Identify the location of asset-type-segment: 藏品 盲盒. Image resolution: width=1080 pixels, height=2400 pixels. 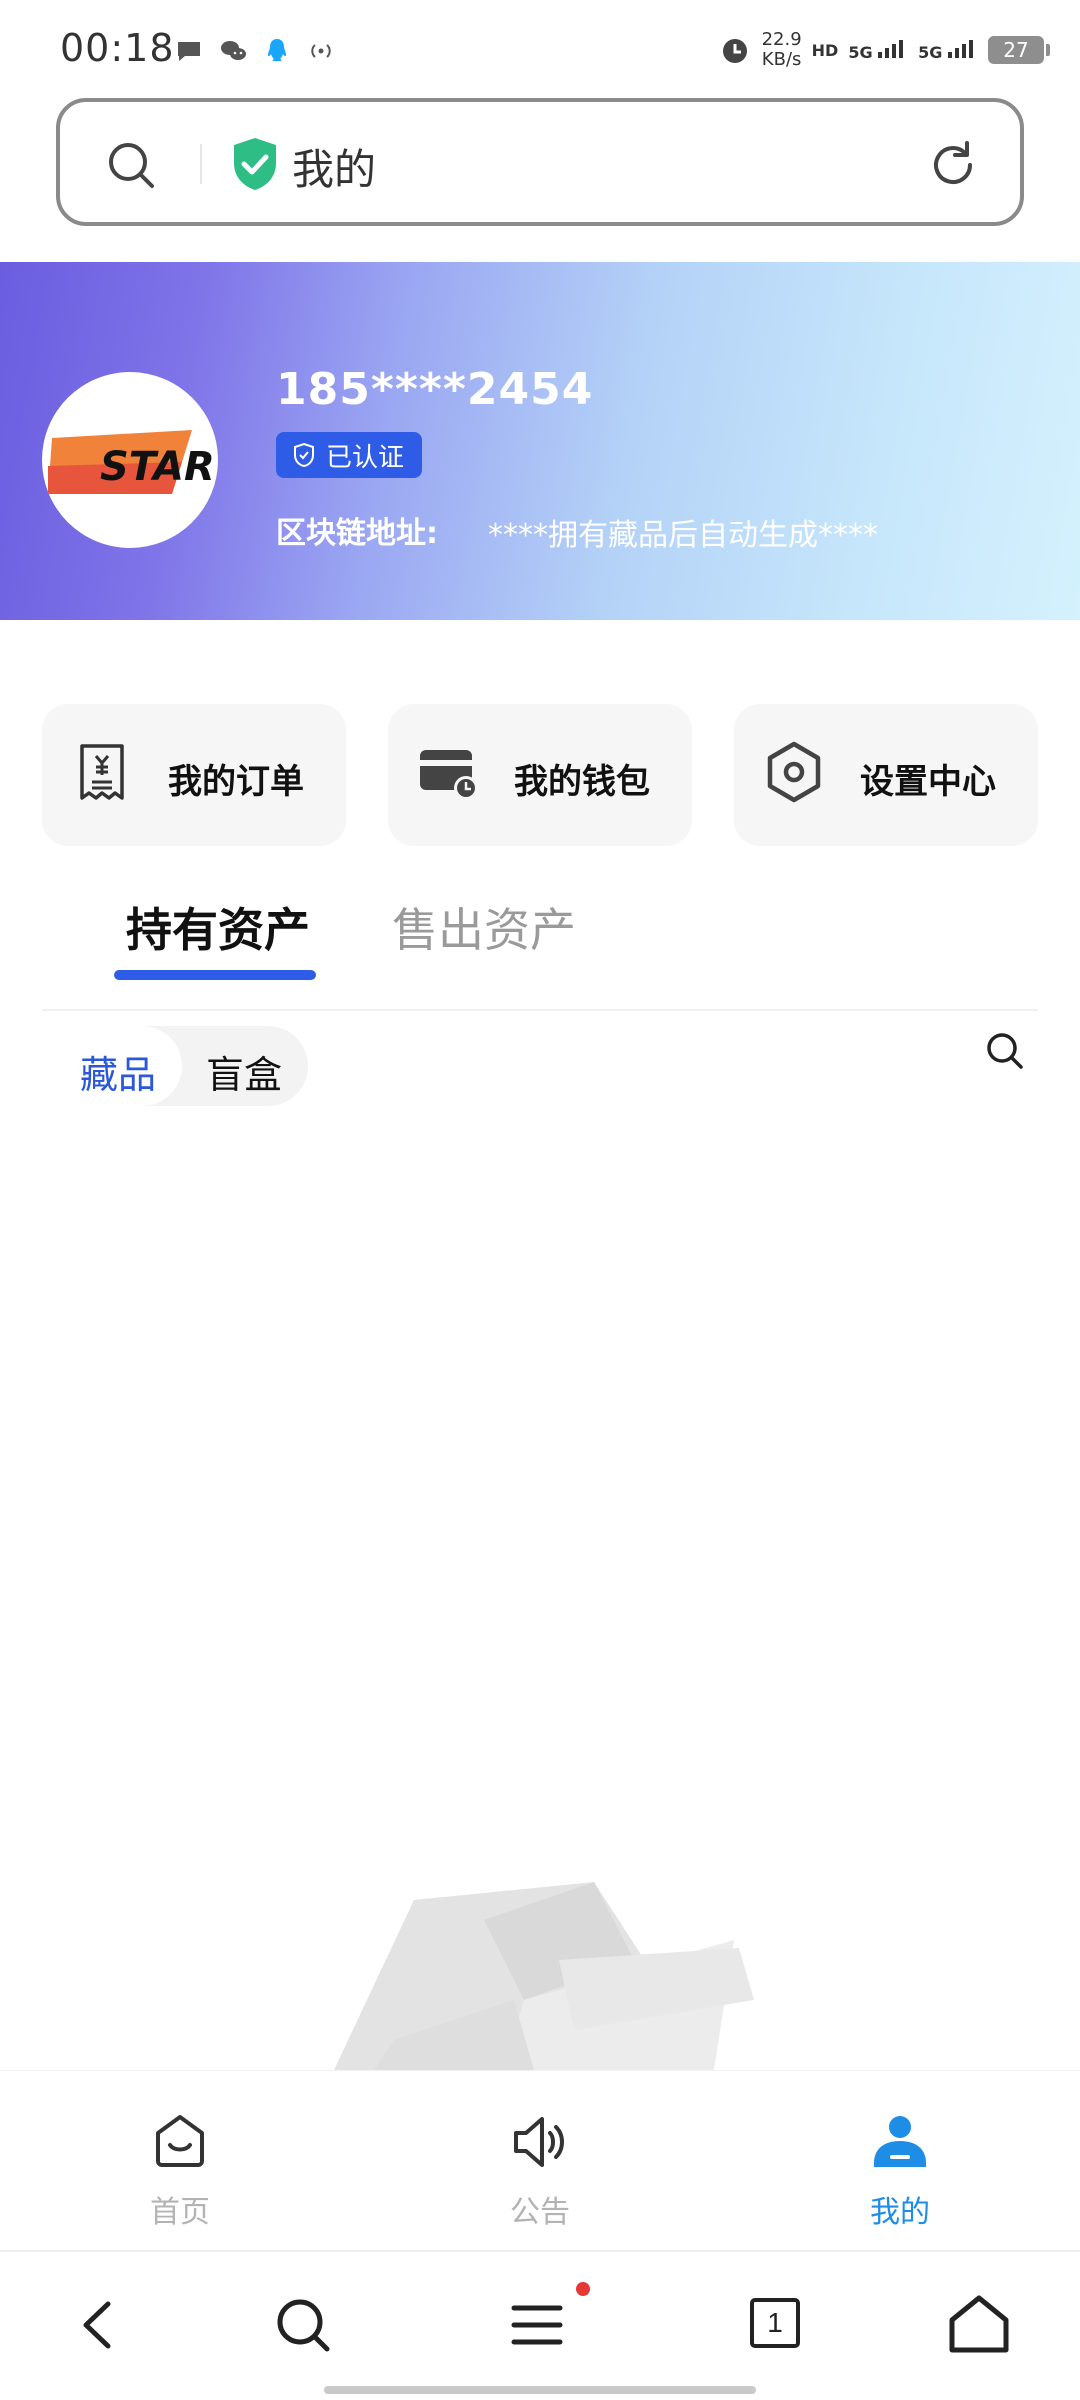
(182, 1066).